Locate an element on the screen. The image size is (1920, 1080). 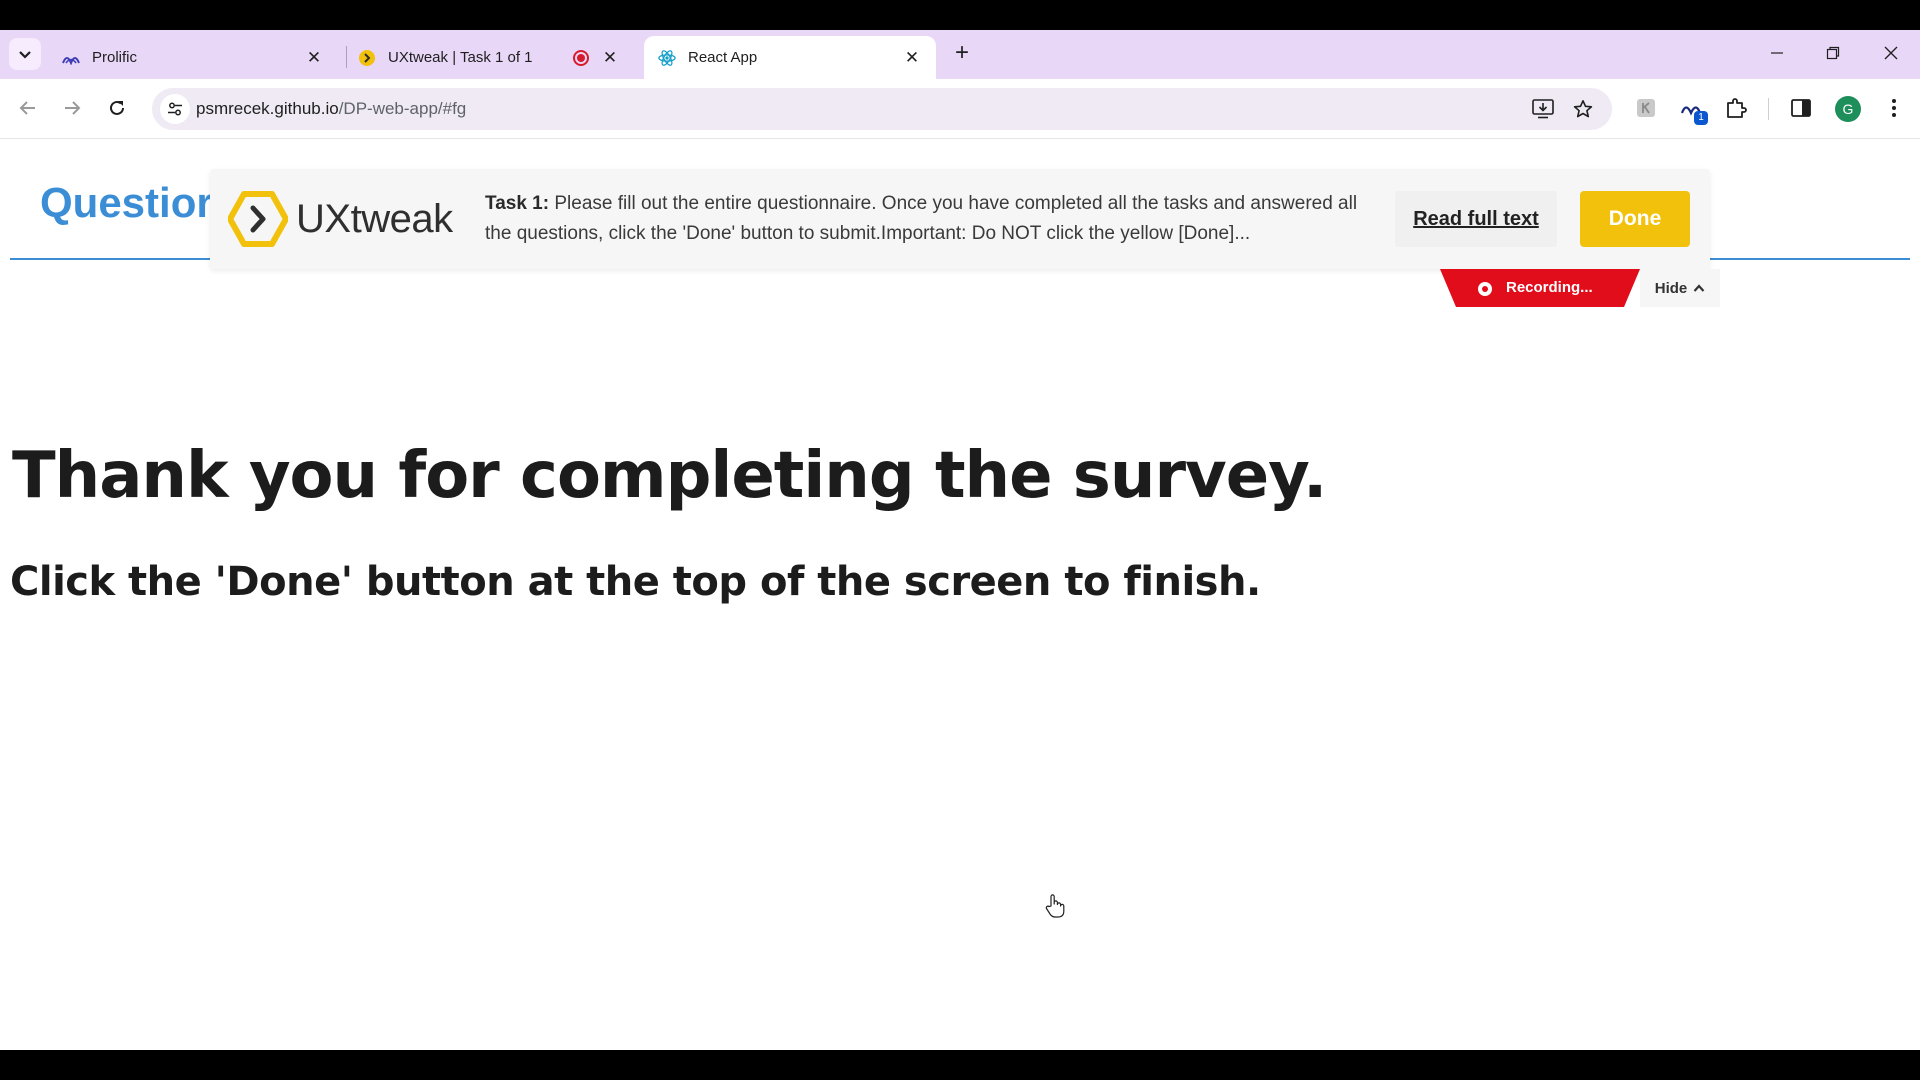
arrow-right-icon is located at coordinates (73, 108).